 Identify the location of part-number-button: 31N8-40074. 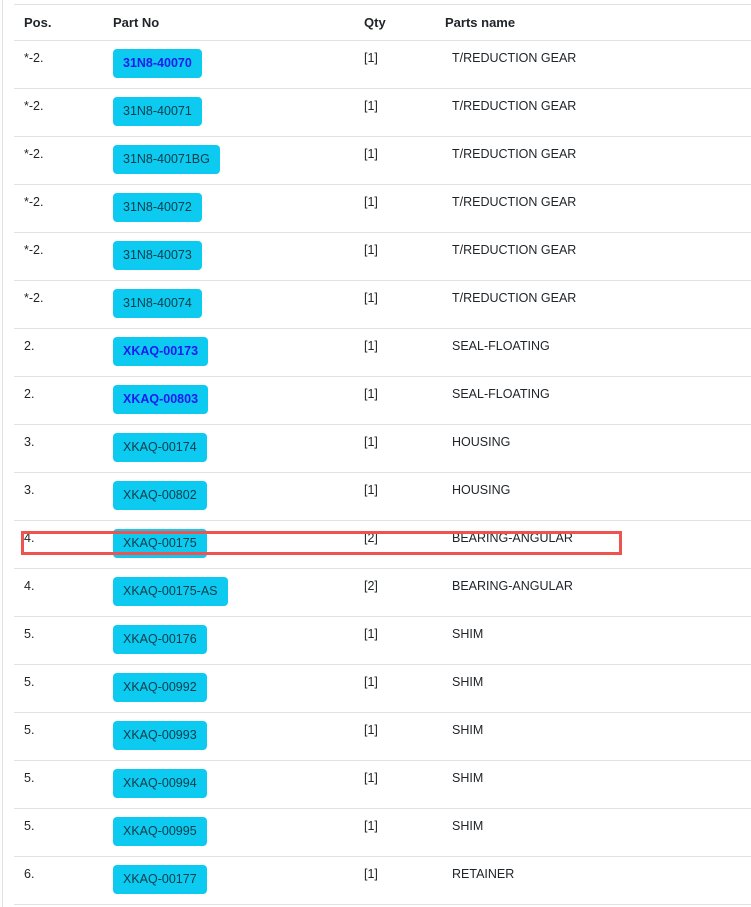
(157, 303).